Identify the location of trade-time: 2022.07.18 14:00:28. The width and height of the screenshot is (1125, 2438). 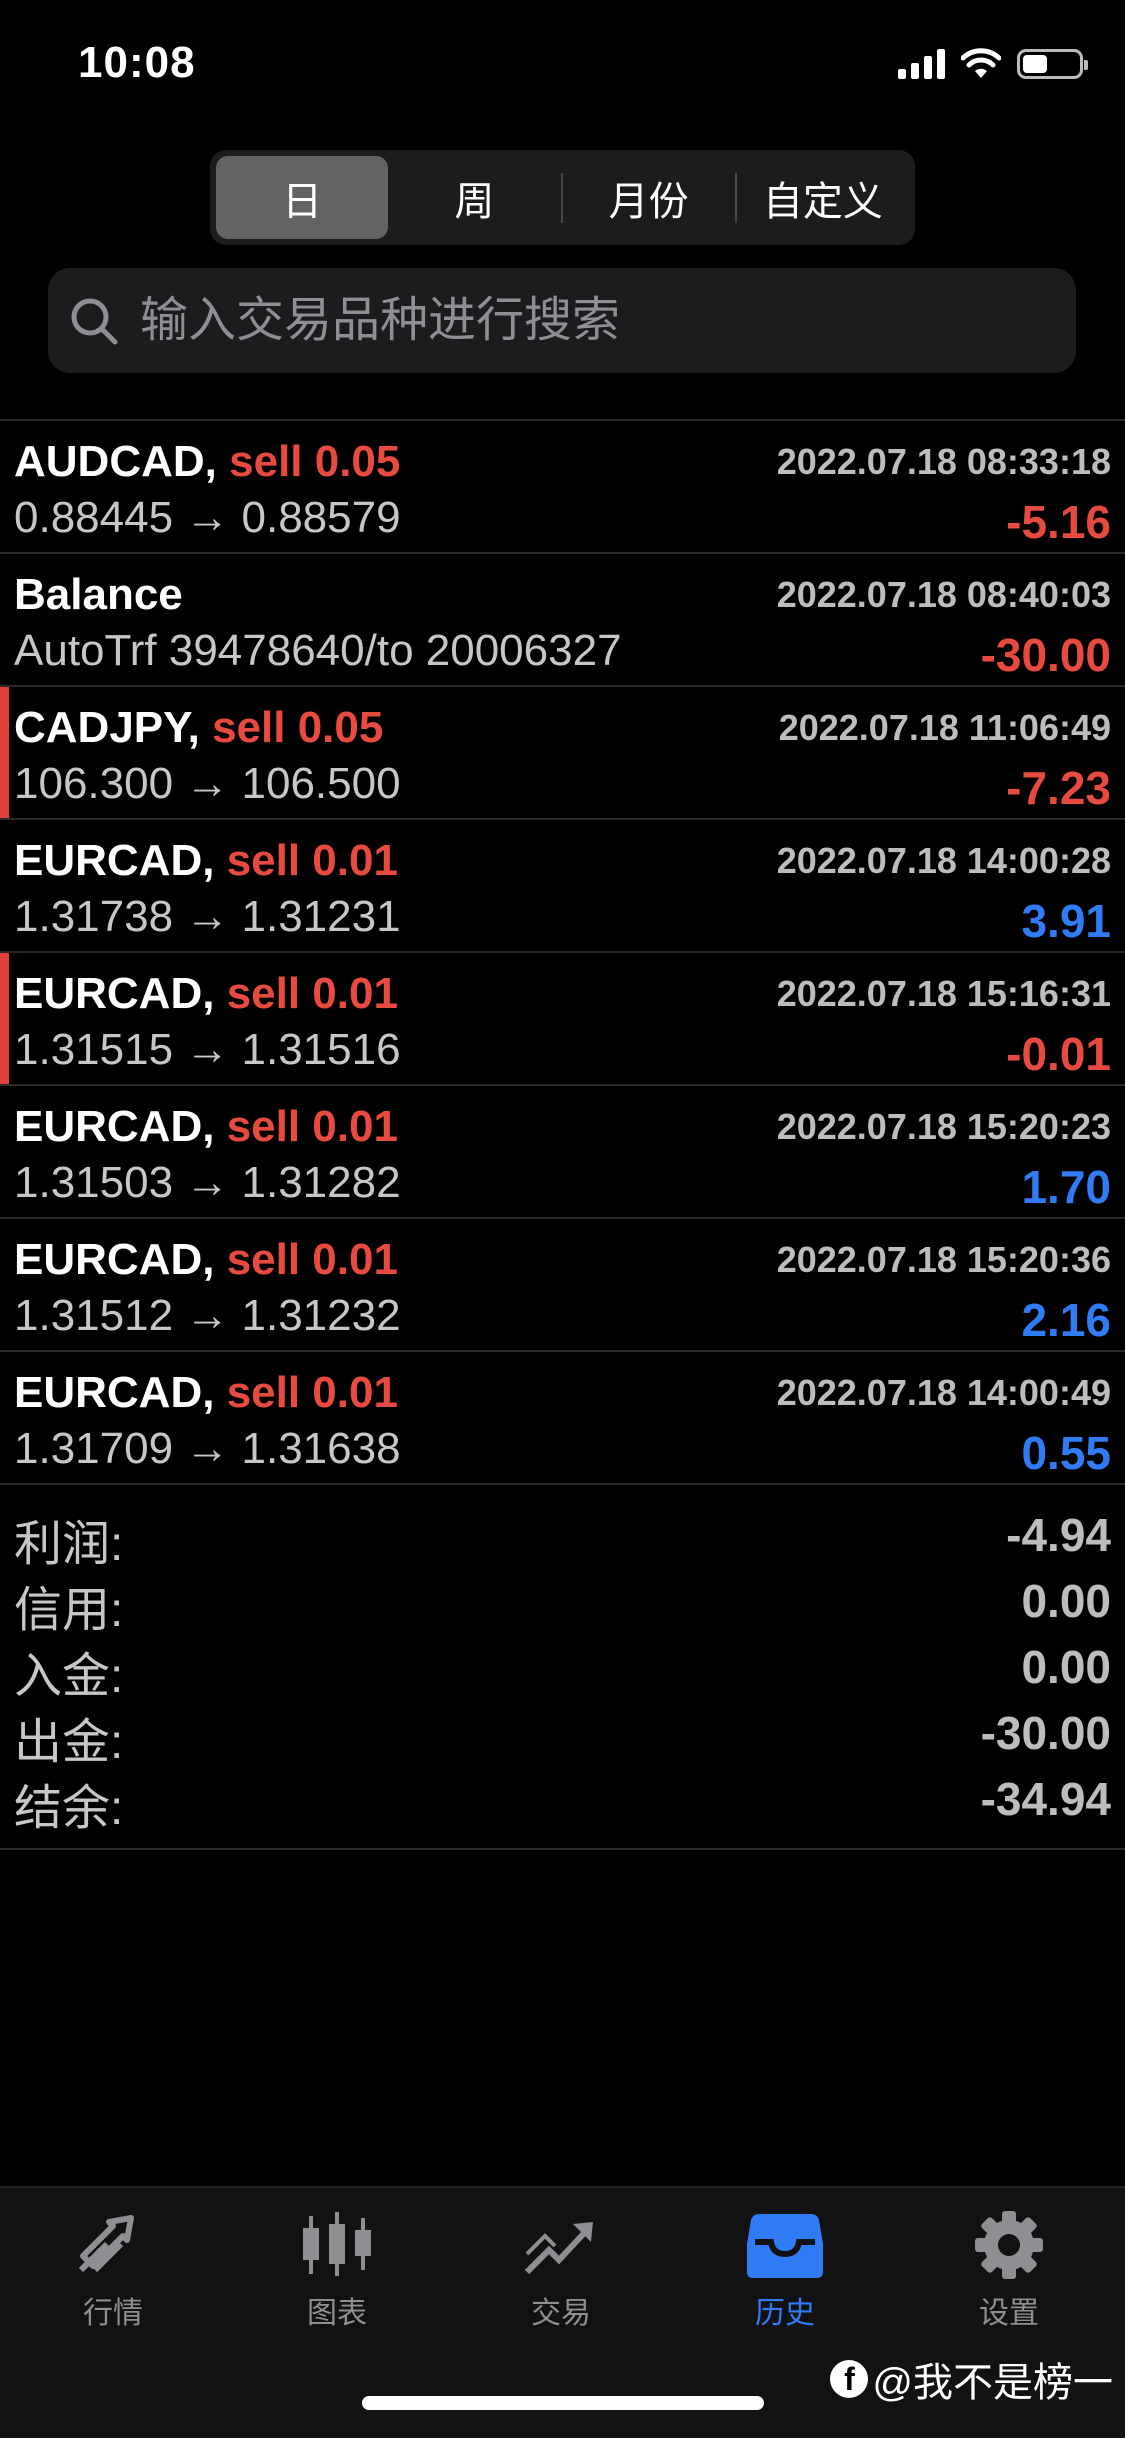
(943, 860).